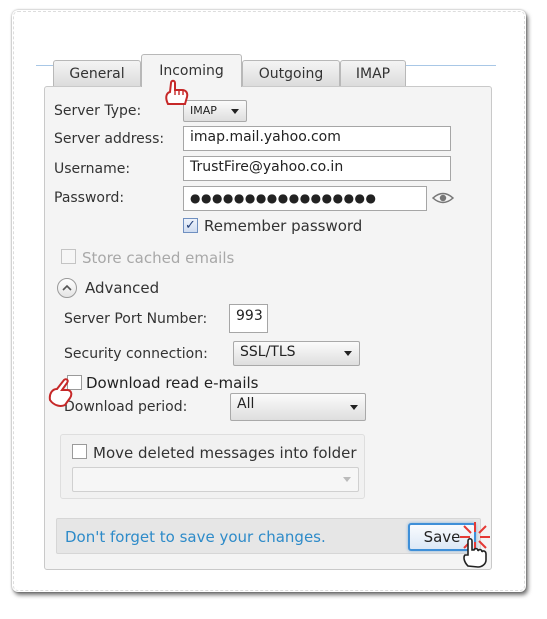 The width and height of the screenshot is (547, 619). I want to click on remember-password-label: Remember password, so click(283, 226).